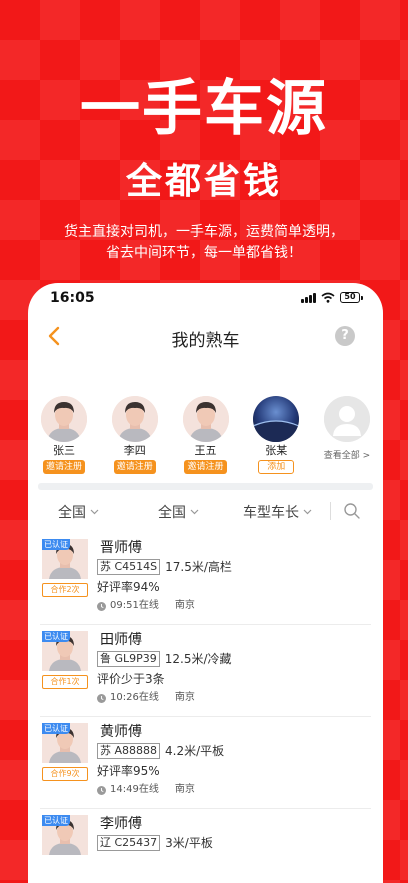  What do you see at coordinates (328, 297) in the screenshot?
I see `wifi-icon` at bounding box center [328, 297].